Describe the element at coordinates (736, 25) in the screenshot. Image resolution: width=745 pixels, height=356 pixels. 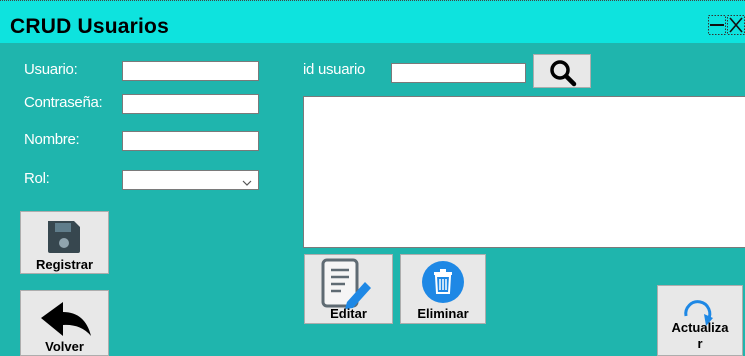
I see `close-icon` at that location.